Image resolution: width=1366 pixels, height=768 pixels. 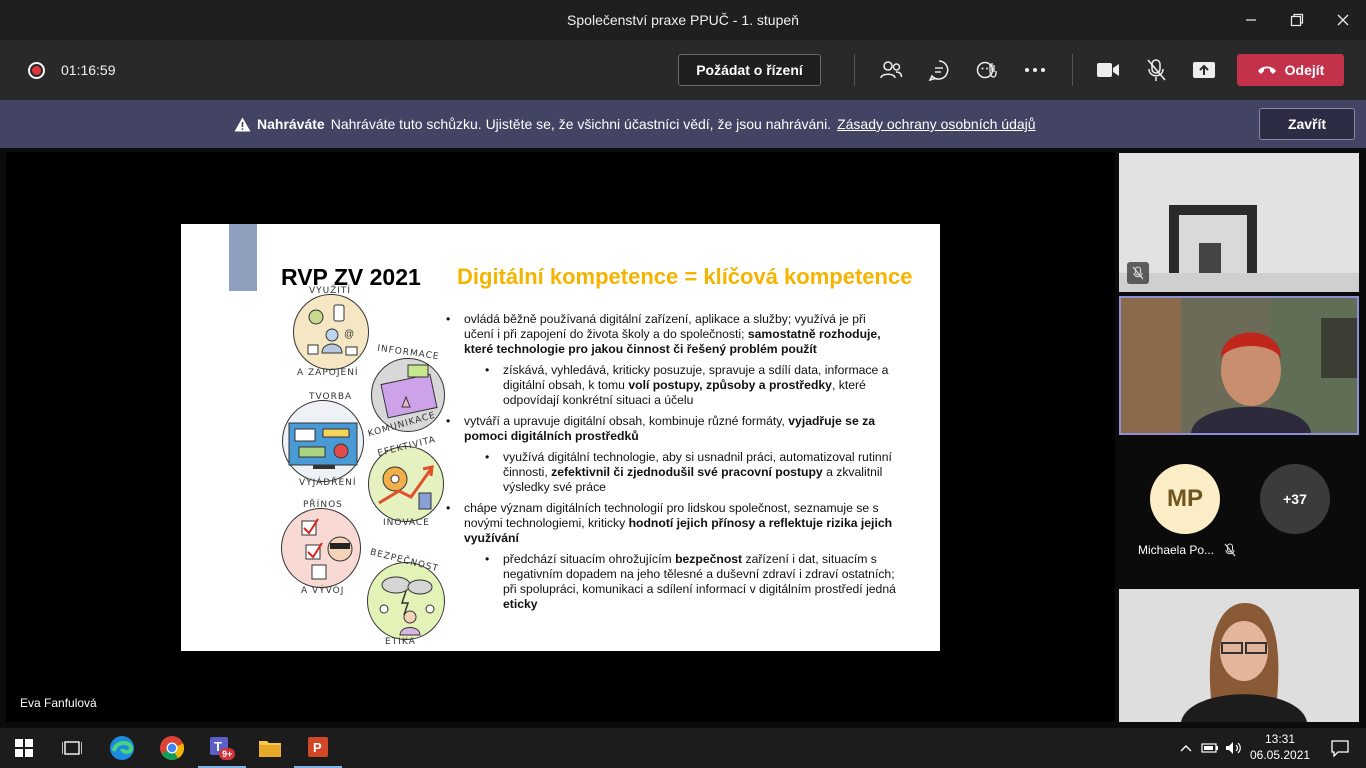 I want to click on title-bar: Společenství praxe PPUČ - 1. stupeň, so click(x=683, y=20).